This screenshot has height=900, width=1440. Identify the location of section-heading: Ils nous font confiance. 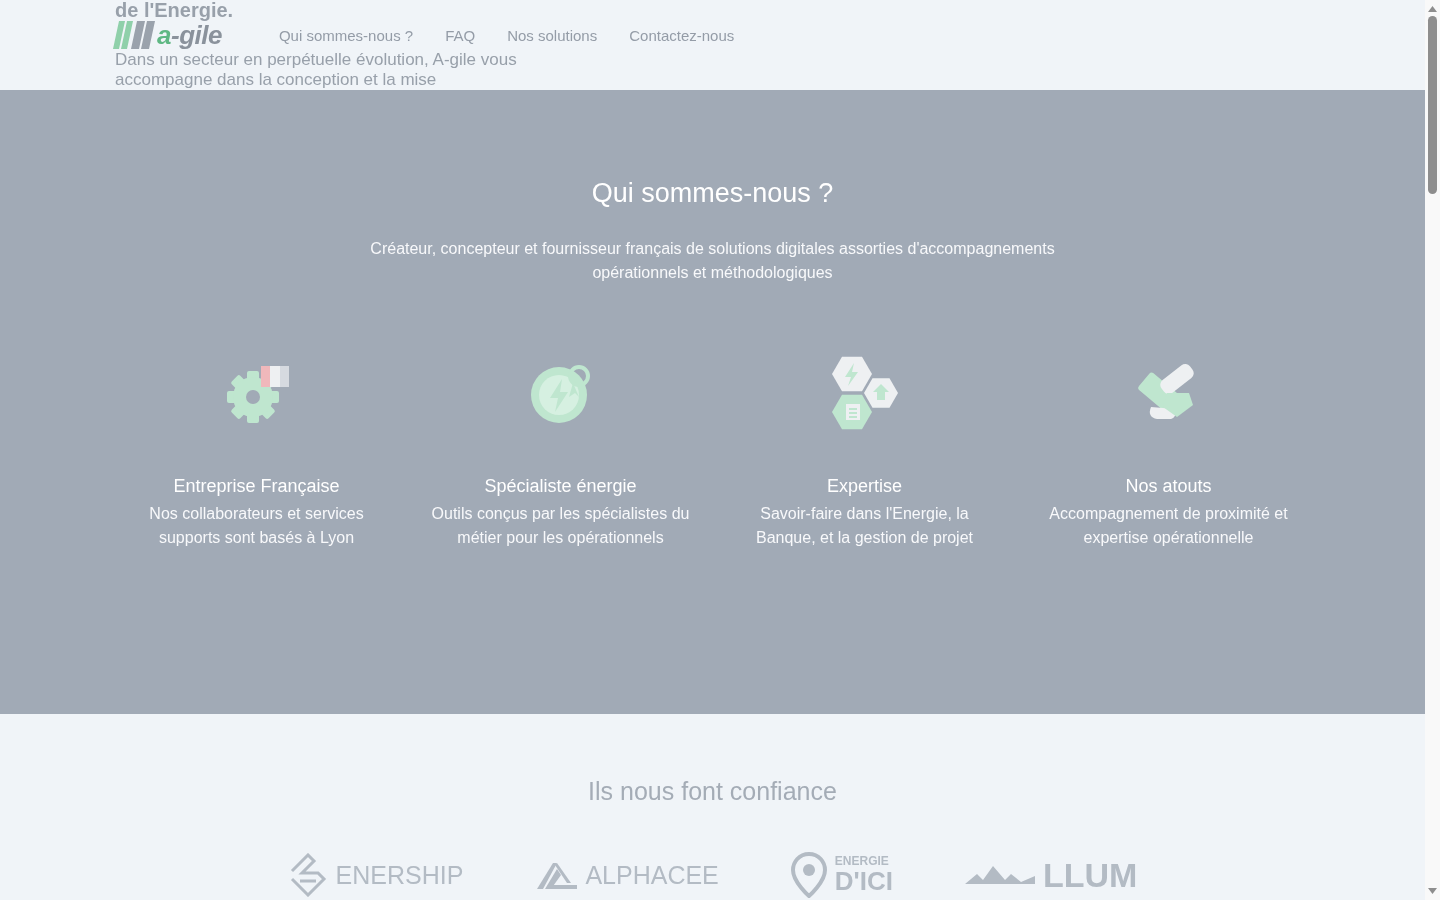
(712, 791).